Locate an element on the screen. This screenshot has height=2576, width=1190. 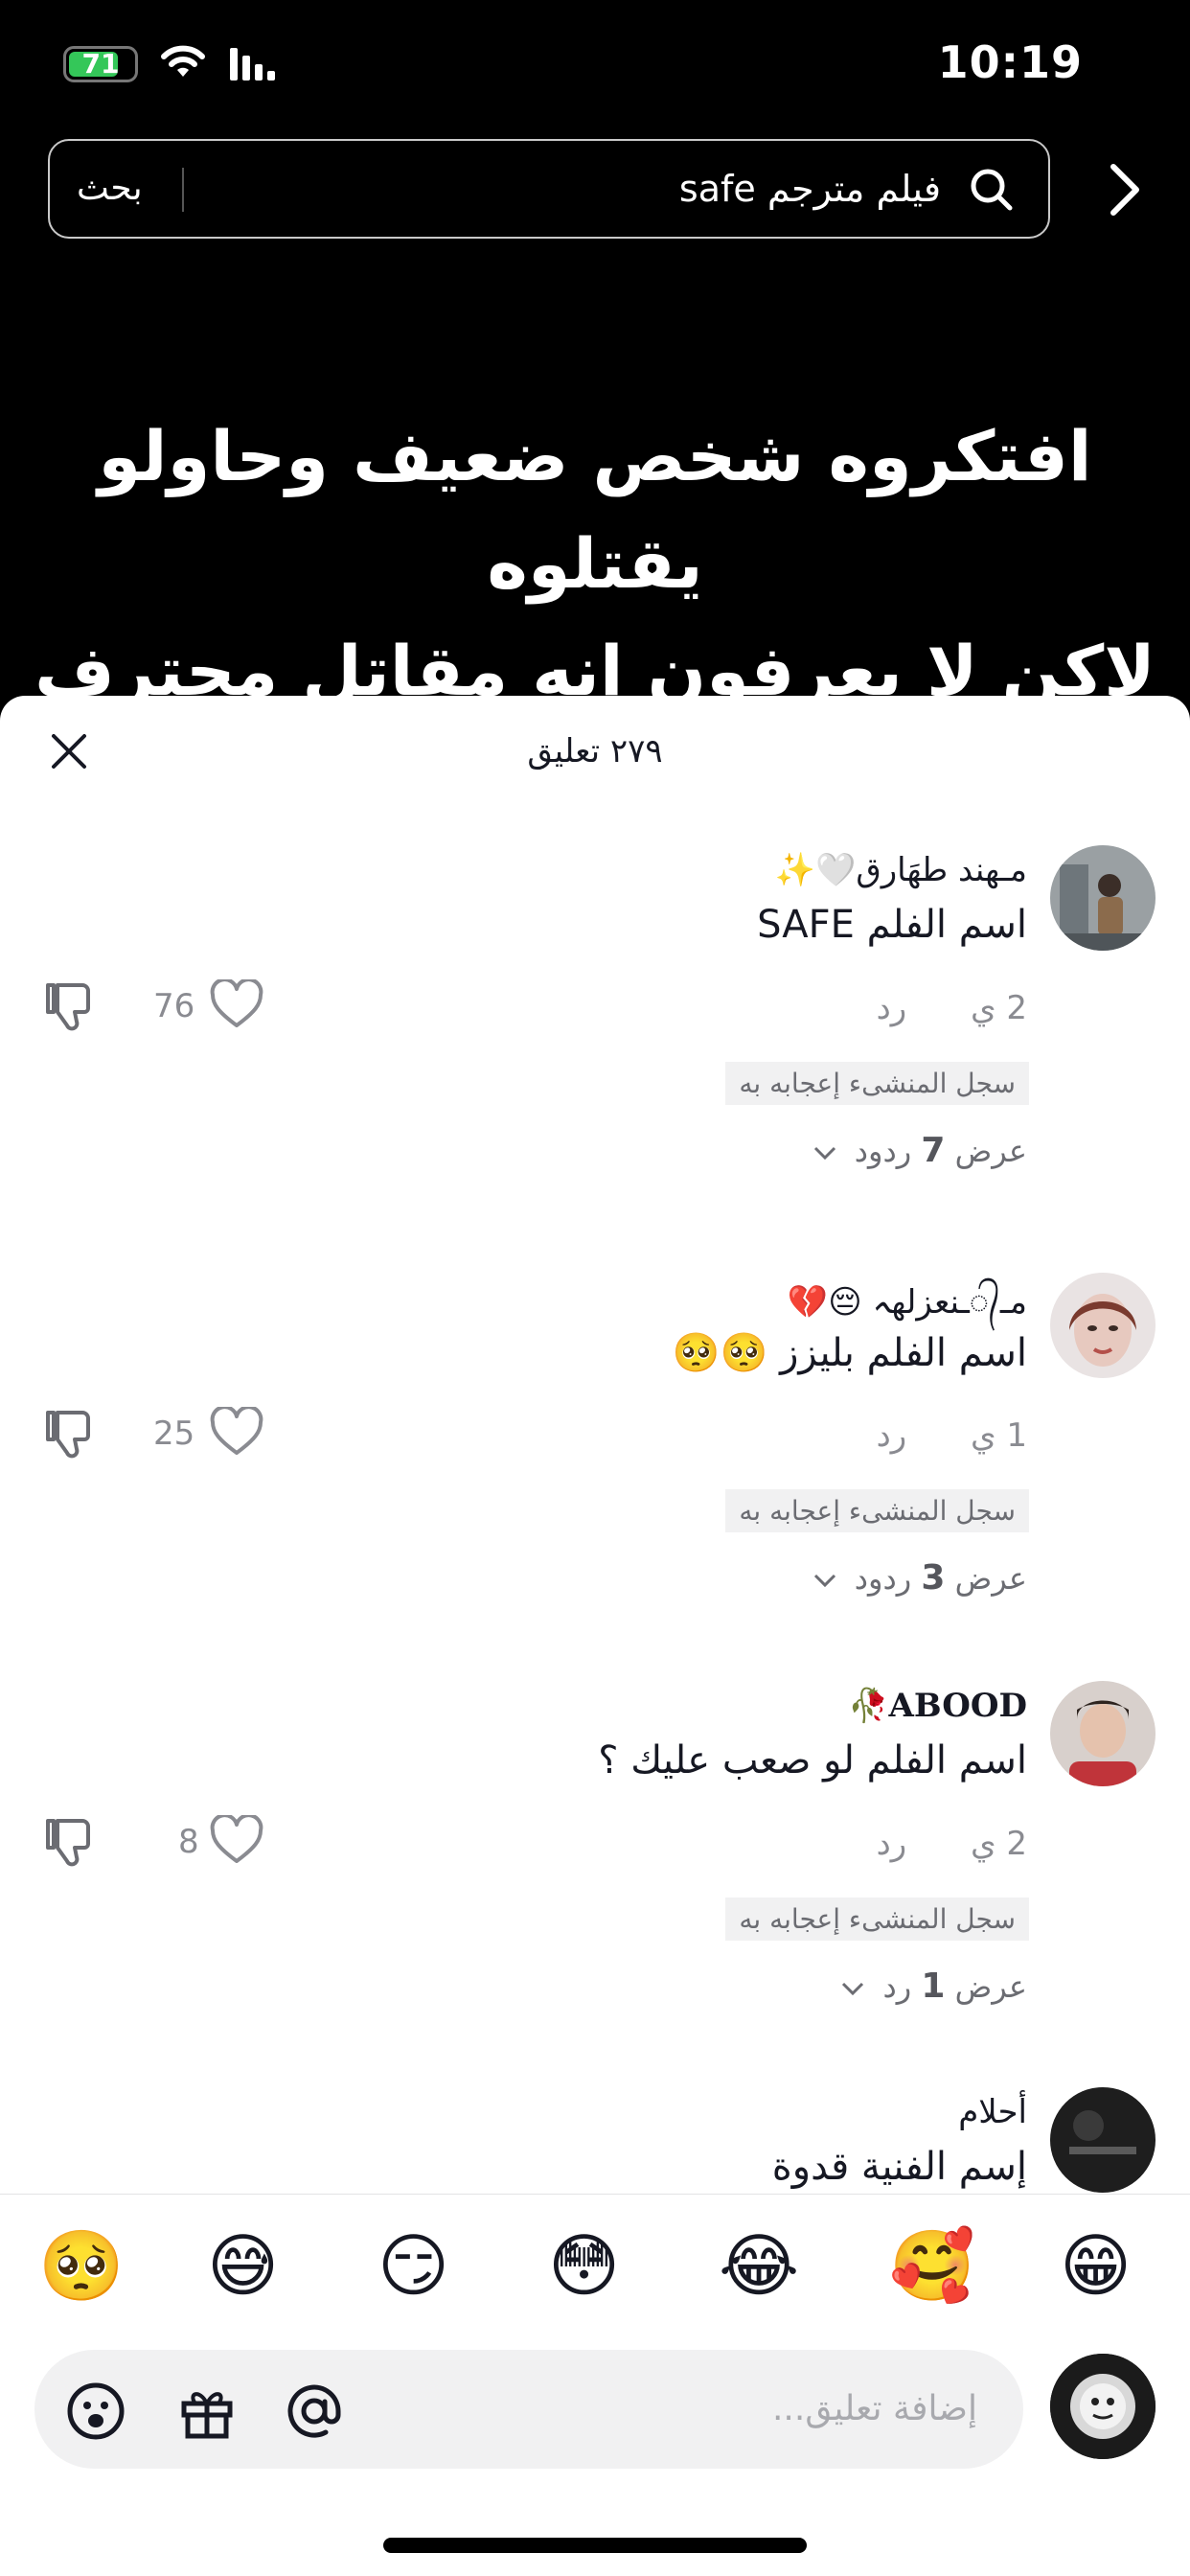
close-icon is located at coordinates (69, 751).